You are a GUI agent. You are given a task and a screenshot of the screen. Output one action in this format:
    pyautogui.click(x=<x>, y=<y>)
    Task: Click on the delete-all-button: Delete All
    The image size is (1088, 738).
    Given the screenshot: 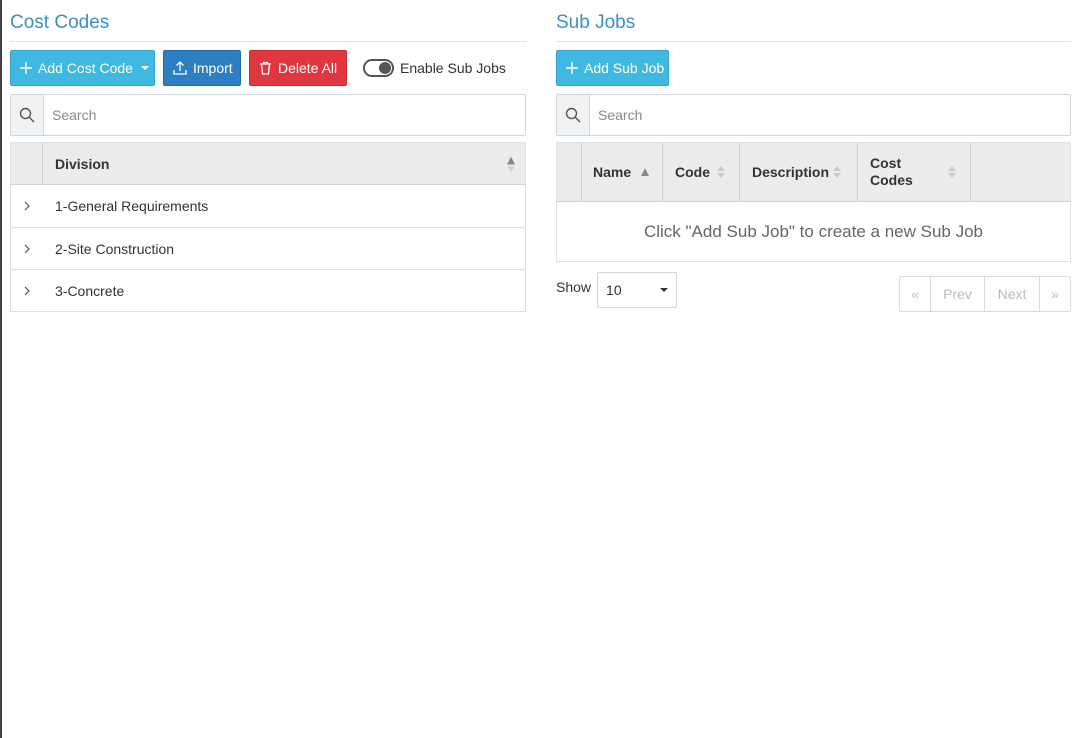 What is the action you would take?
    pyautogui.click(x=298, y=68)
    